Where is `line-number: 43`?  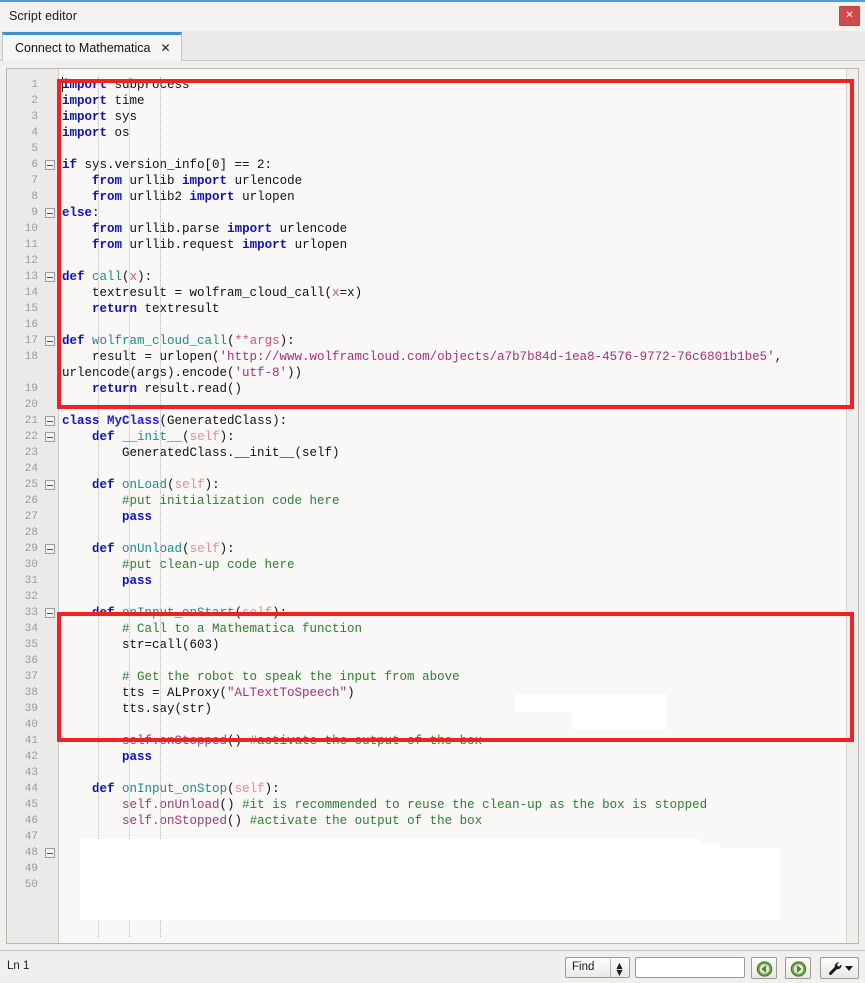 line-number: 43 is located at coordinates (31, 773).